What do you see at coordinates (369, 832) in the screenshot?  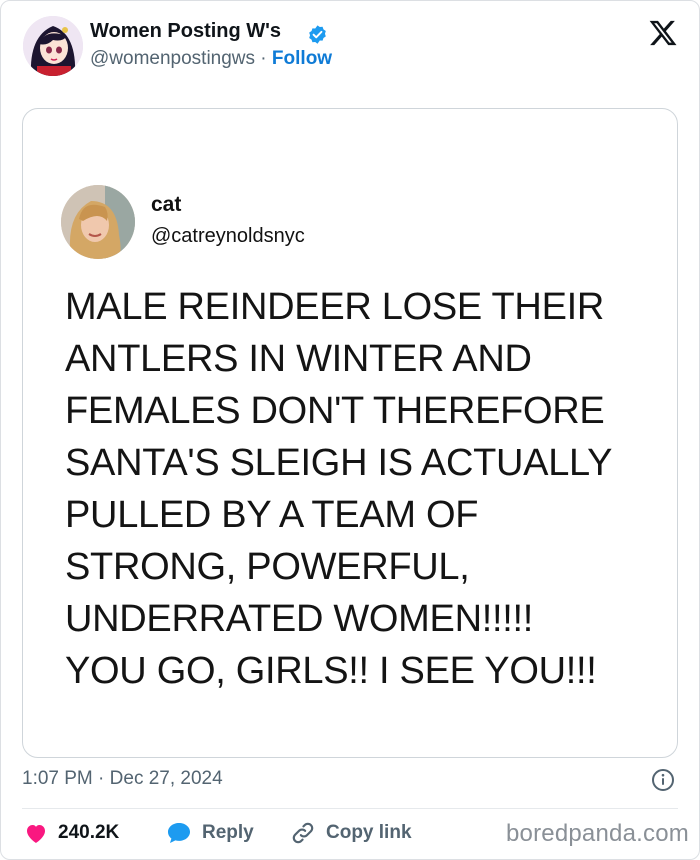 I see `copy-link-label: Copy link` at bounding box center [369, 832].